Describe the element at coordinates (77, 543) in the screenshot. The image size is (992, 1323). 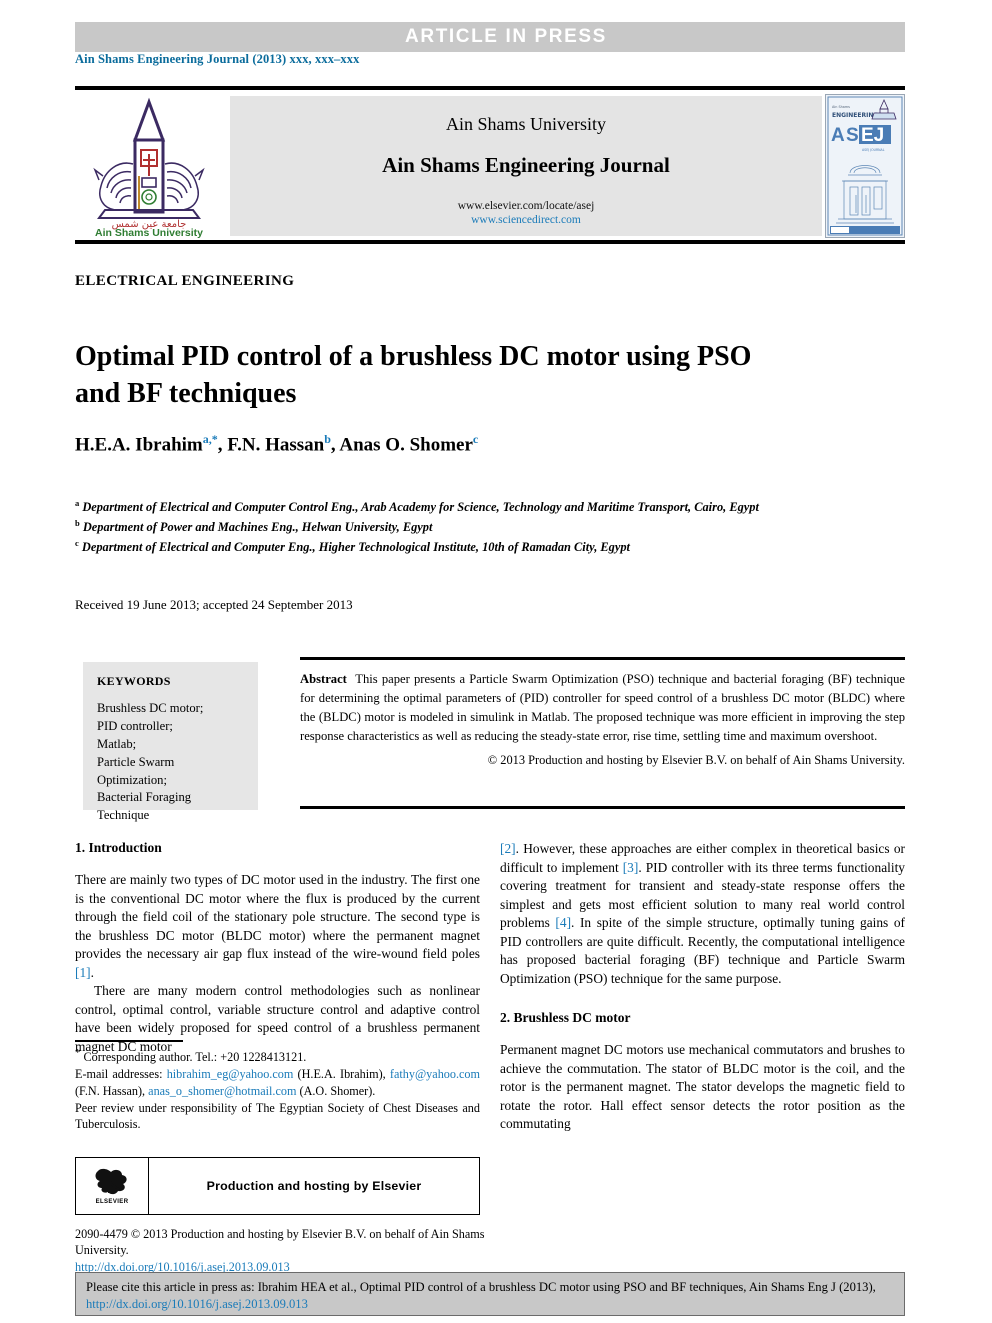
I see `affiliation-mark: c` at that location.